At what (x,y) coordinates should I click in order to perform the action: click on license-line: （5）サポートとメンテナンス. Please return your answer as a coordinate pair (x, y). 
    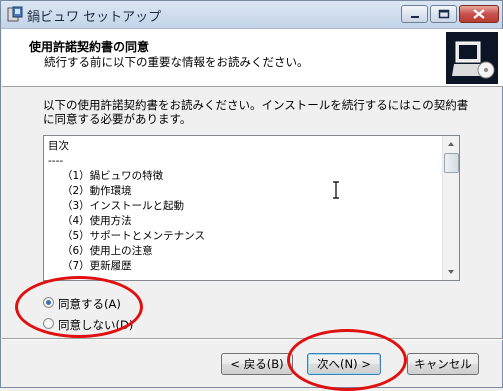
    Looking at the image, I should click on (133, 236).